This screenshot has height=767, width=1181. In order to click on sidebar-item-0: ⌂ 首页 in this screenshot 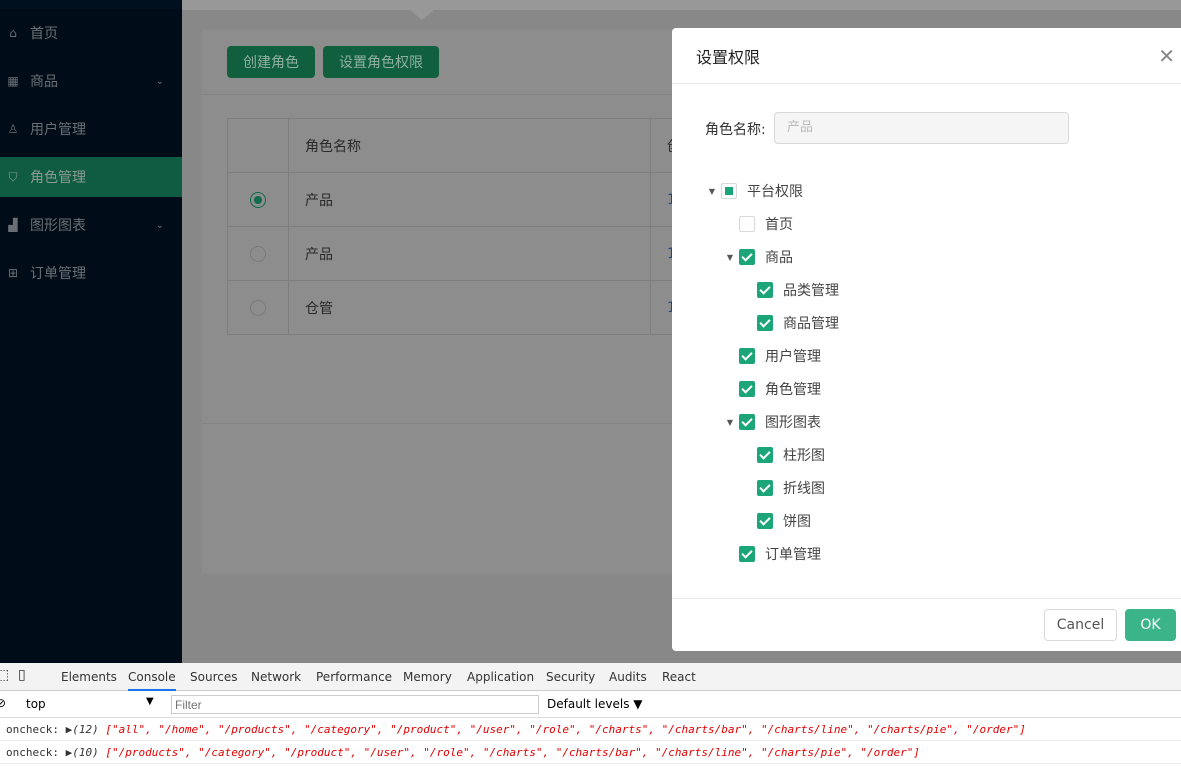, I will do `click(91, 33)`.